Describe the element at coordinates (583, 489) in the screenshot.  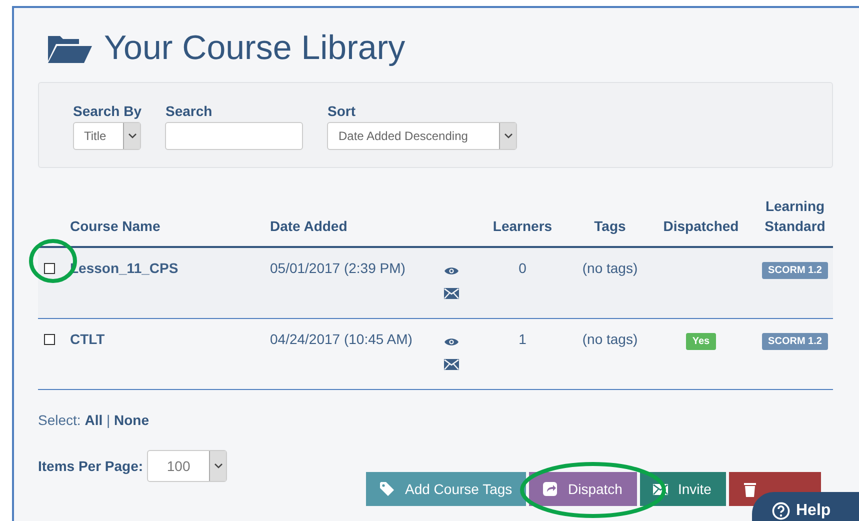
I see `dispatch-button: Dispatch` at that location.